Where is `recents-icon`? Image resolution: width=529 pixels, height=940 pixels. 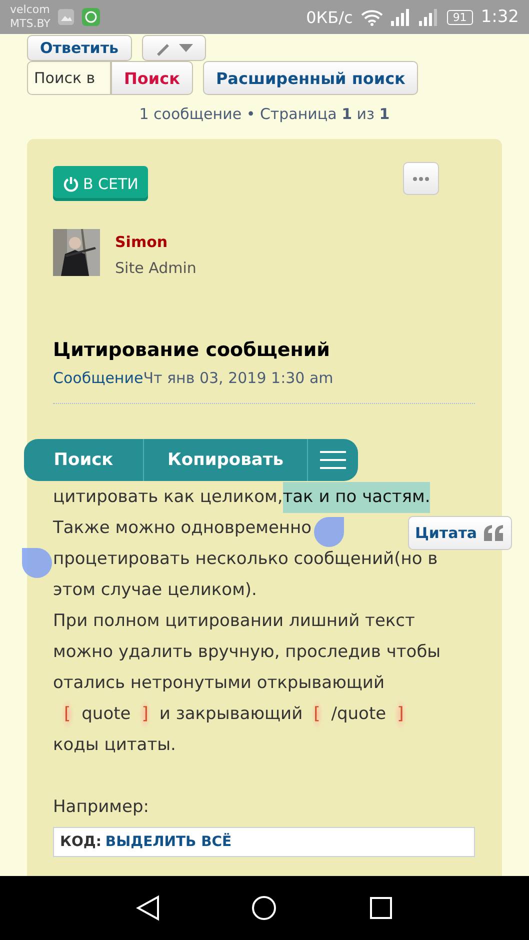
recents-icon is located at coordinates (381, 908).